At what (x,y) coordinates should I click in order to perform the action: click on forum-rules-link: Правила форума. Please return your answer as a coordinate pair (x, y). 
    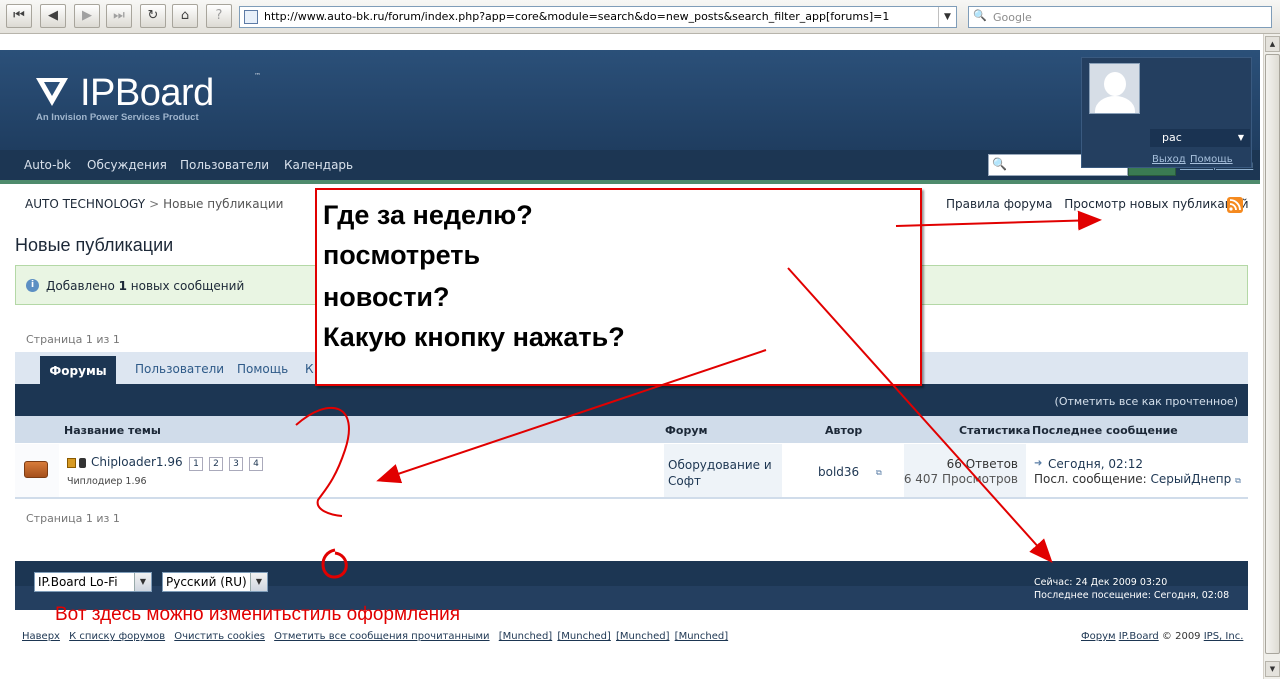
    Looking at the image, I should click on (999, 204).